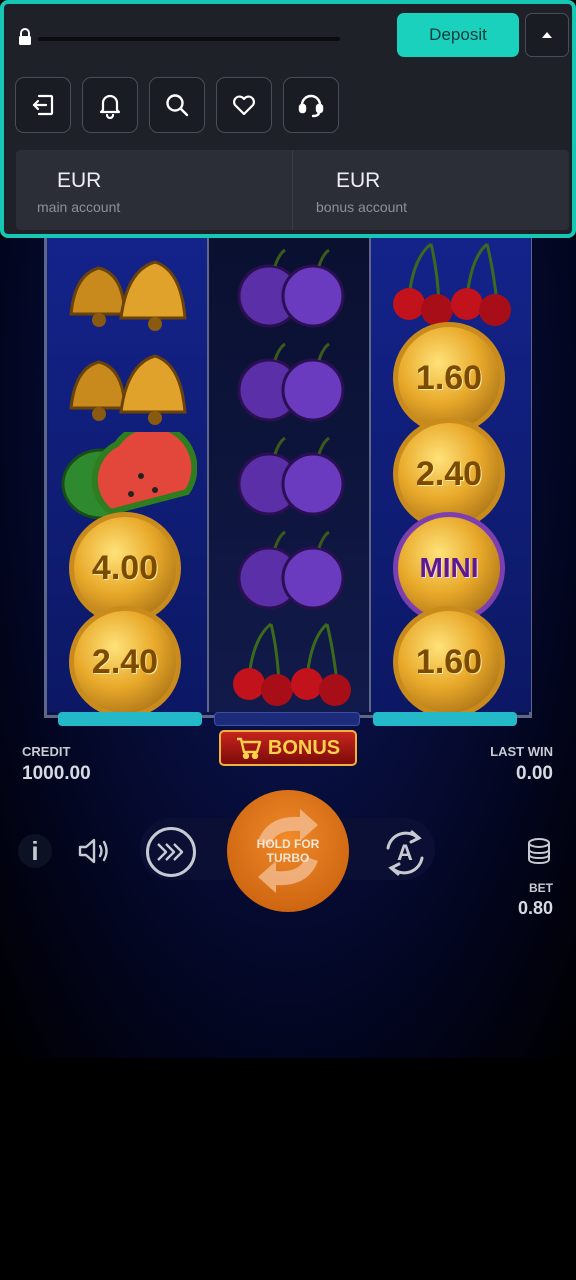 The image size is (576, 1280). I want to click on turbo-button, so click(171, 852).